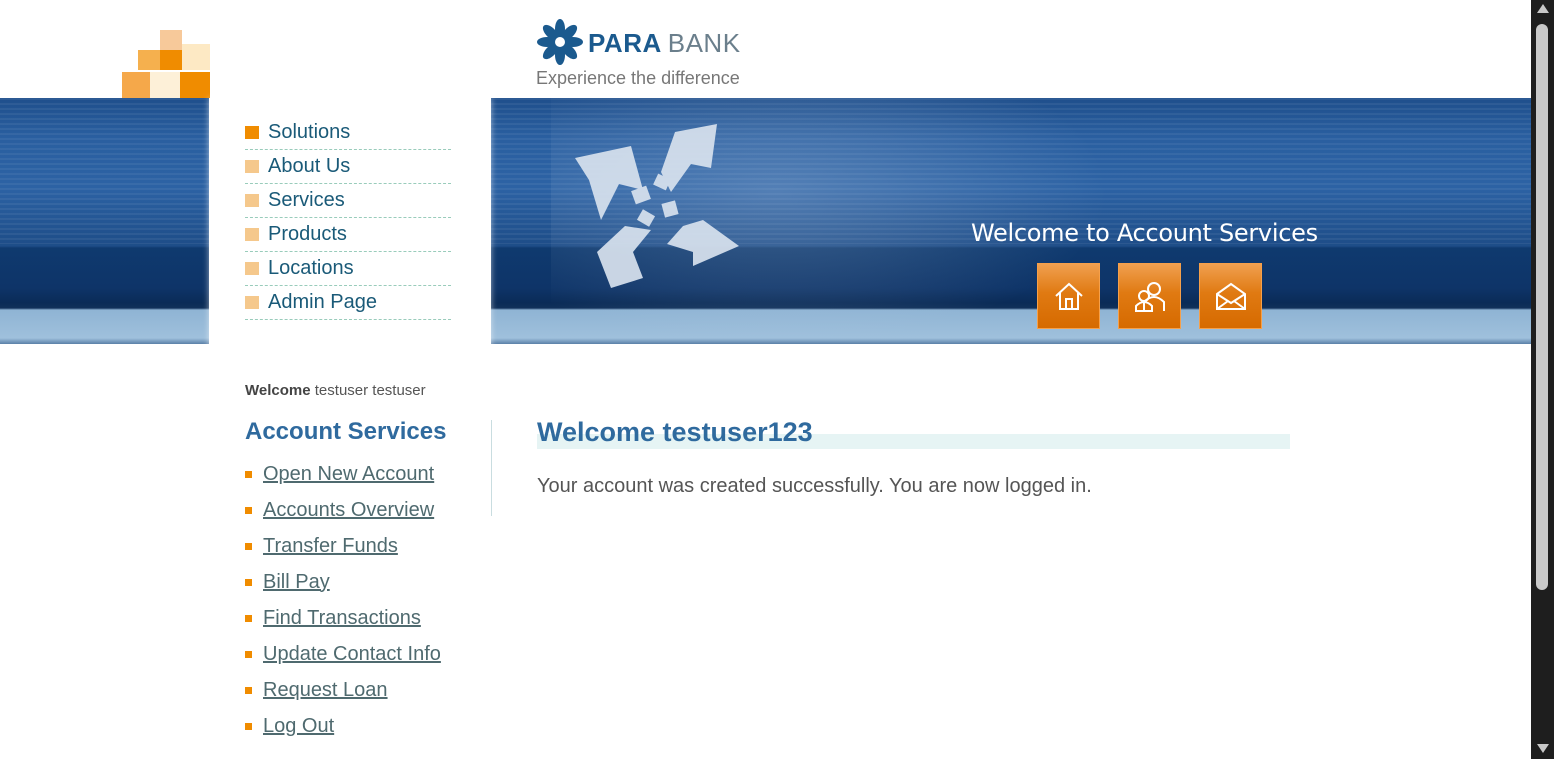 This screenshot has width=1554, height=759. Describe the element at coordinates (491, 468) in the screenshot. I see `column-divider` at that location.